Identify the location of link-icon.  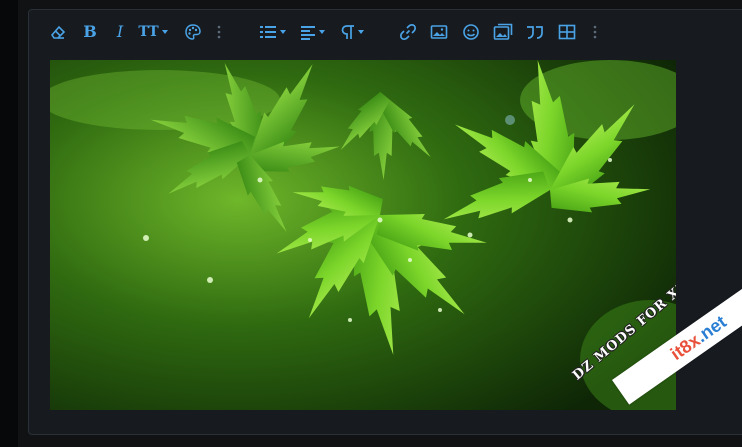
(408, 32).